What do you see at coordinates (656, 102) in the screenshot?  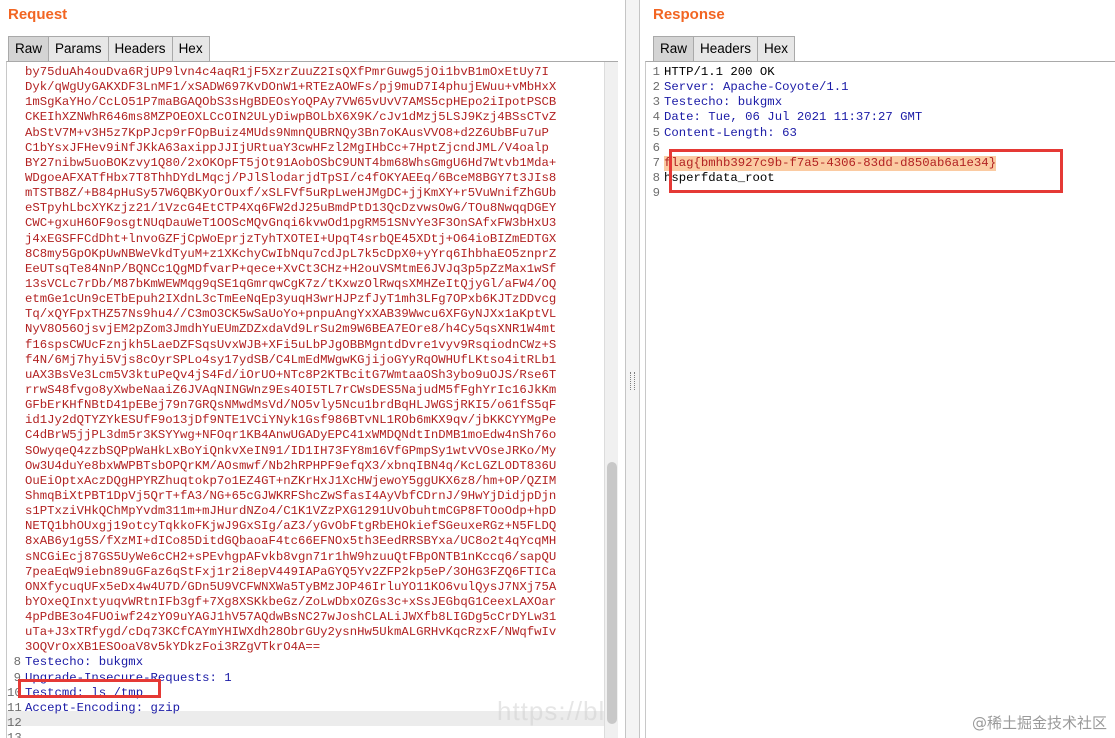 I see `line-number: 3` at bounding box center [656, 102].